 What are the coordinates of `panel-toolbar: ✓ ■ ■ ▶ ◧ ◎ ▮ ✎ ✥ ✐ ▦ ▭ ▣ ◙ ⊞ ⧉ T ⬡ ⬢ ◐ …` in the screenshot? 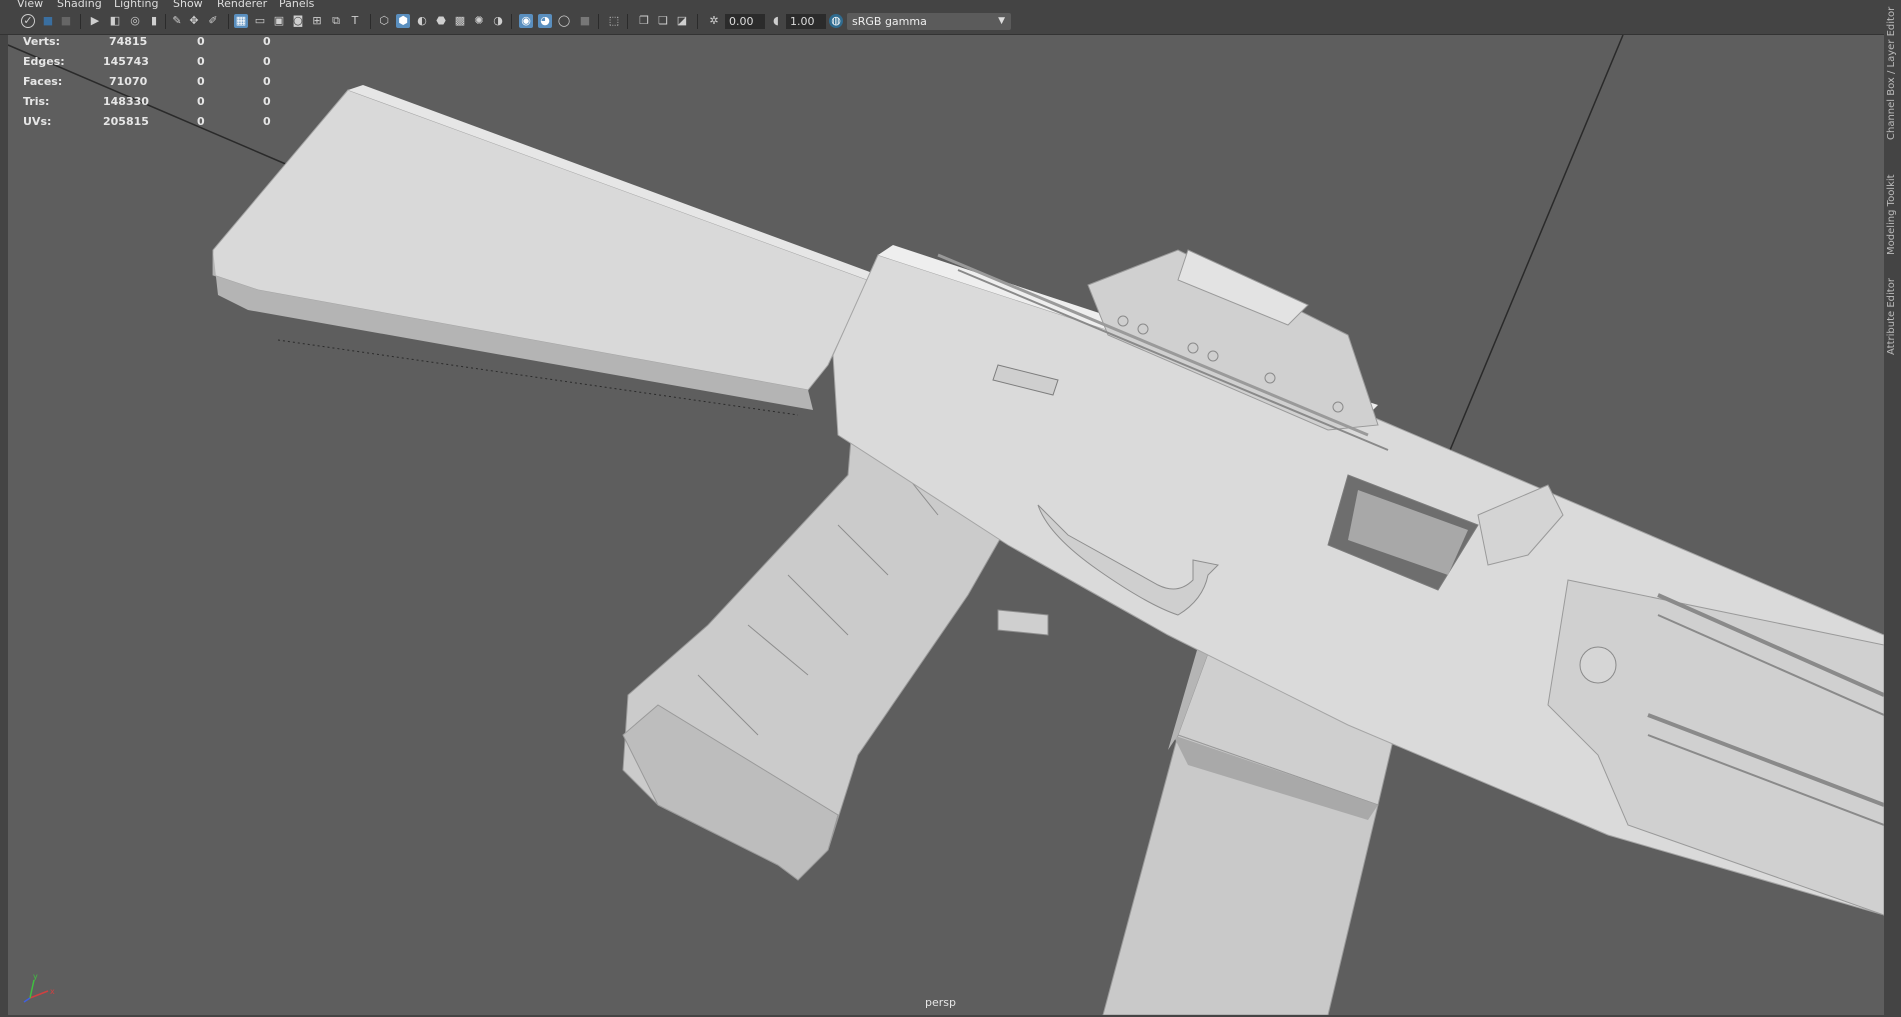 It's located at (950, 22).